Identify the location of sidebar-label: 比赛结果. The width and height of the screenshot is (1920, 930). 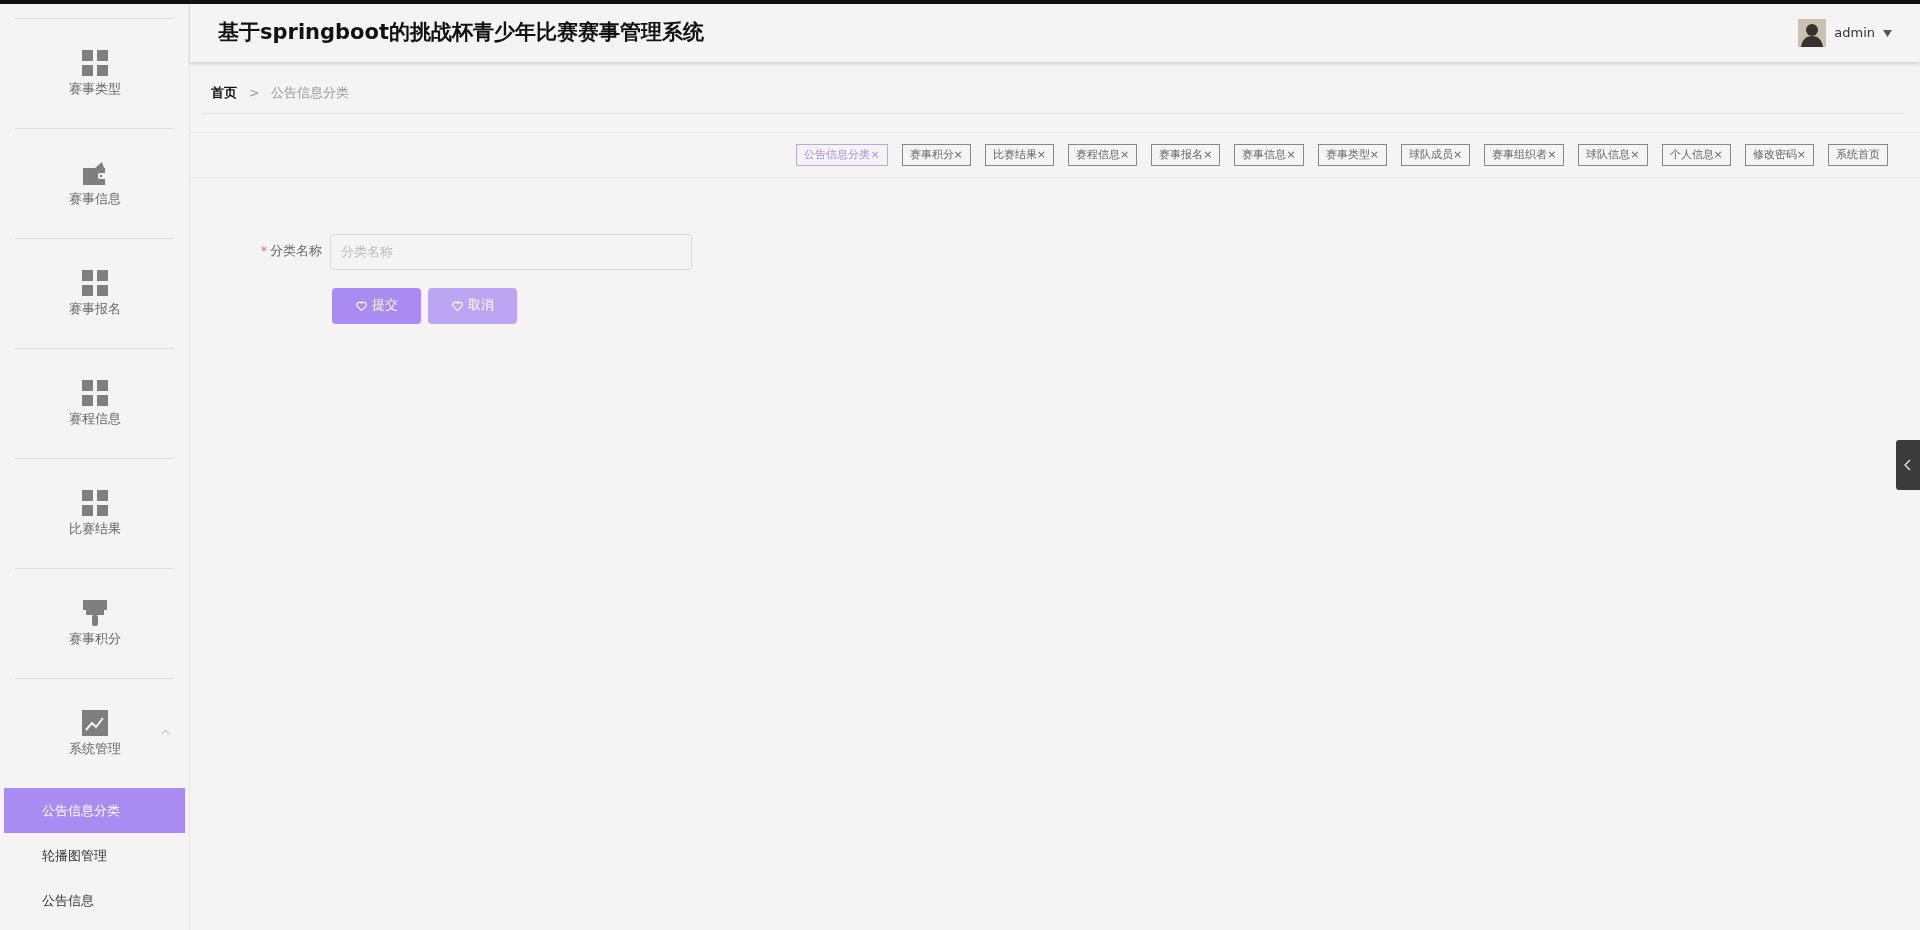
(94, 528).